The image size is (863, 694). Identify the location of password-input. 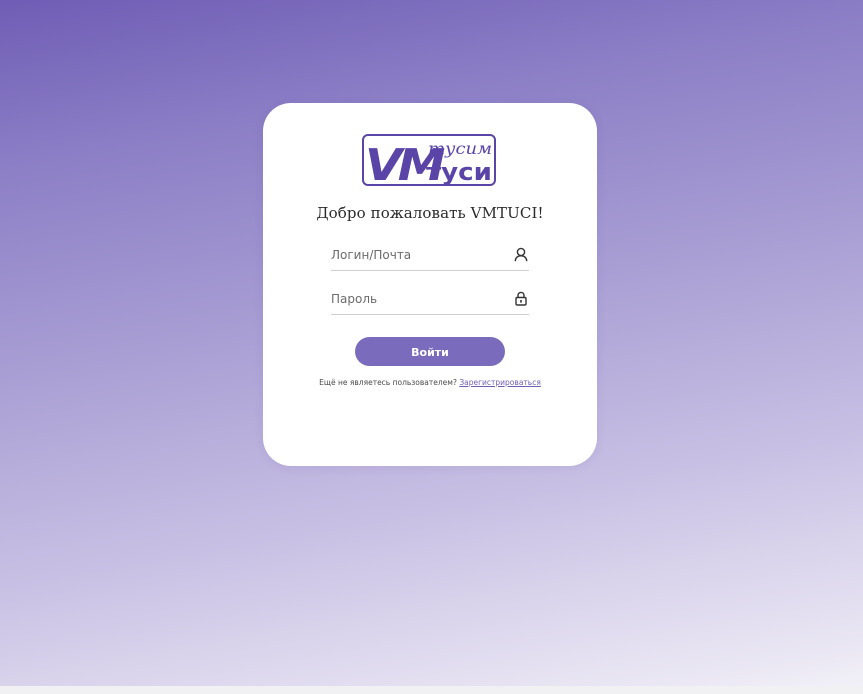
(419, 299).